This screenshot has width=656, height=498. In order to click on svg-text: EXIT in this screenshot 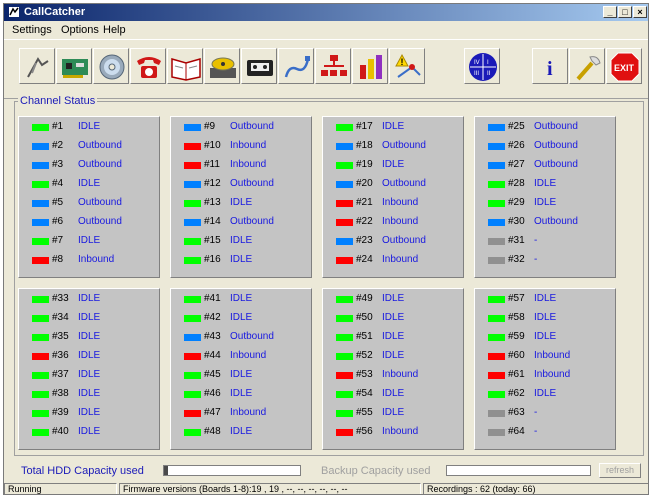, I will do `click(624, 68)`.